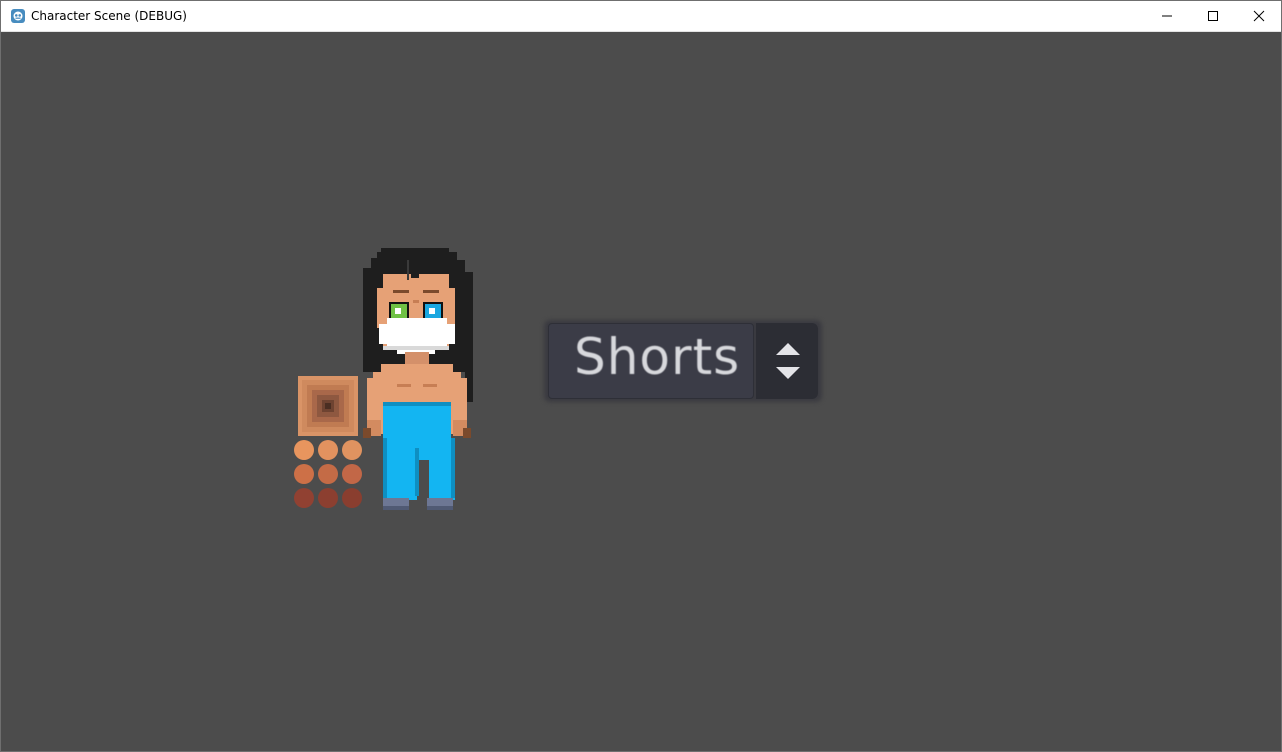  I want to click on maximize-icon, so click(1213, 16).